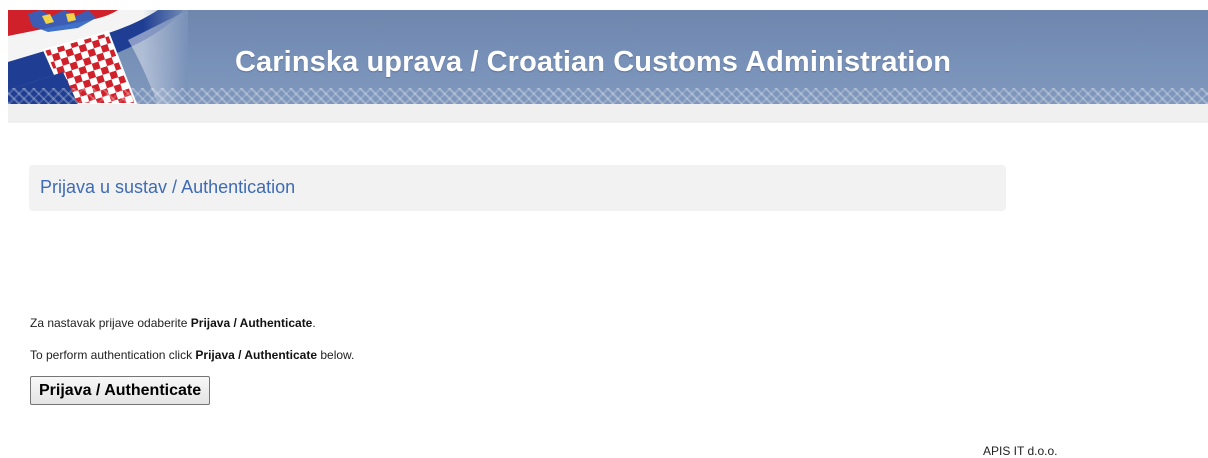 The image size is (1208, 458). What do you see at coordinates (120, 390) in the screenshot?
I see `authenticate-button: Prijava / Authenticate` at bounding box center [120, 390].